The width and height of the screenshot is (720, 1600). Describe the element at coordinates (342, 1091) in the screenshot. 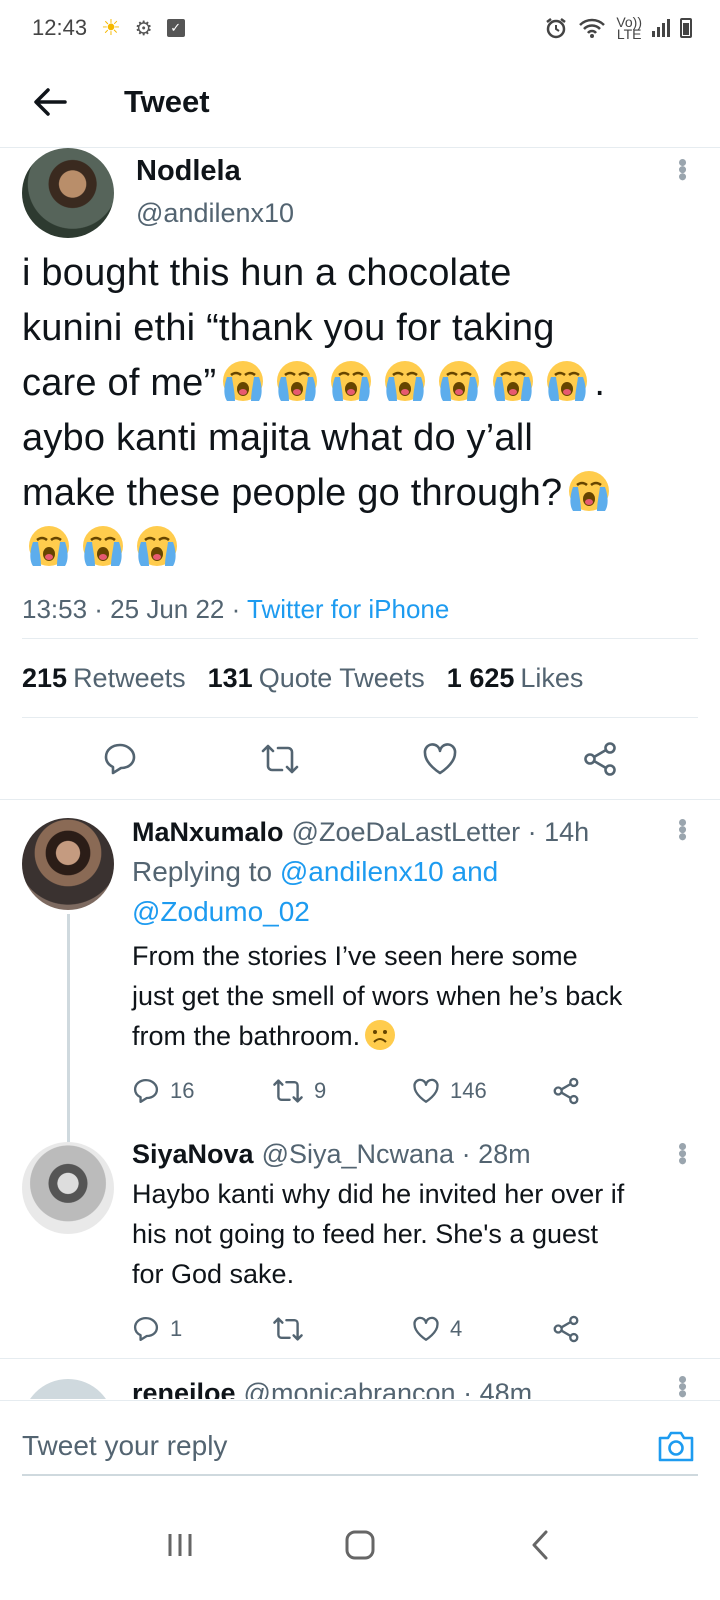

I see `retweet-button: 9` at that location.